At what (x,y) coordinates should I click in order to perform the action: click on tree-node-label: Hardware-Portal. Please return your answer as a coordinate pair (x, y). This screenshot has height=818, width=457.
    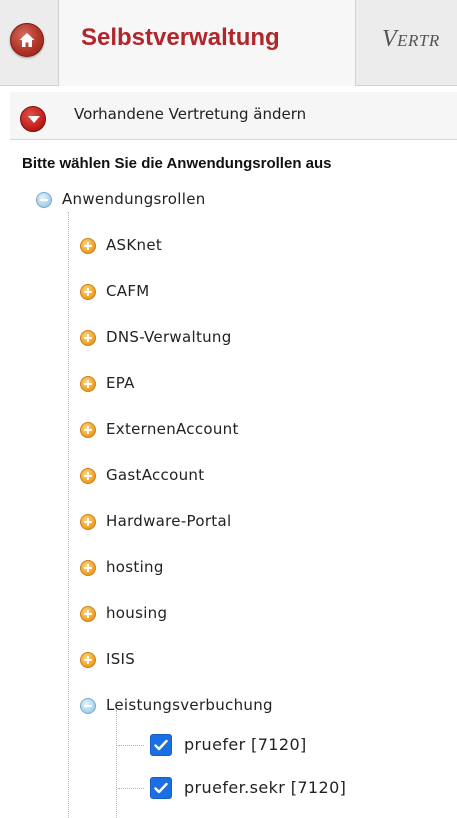
    Looking at the image, I should click on (169, 521).